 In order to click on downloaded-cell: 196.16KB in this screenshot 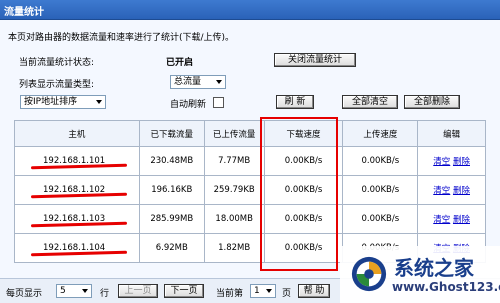, I will do `click(171, 190)`.